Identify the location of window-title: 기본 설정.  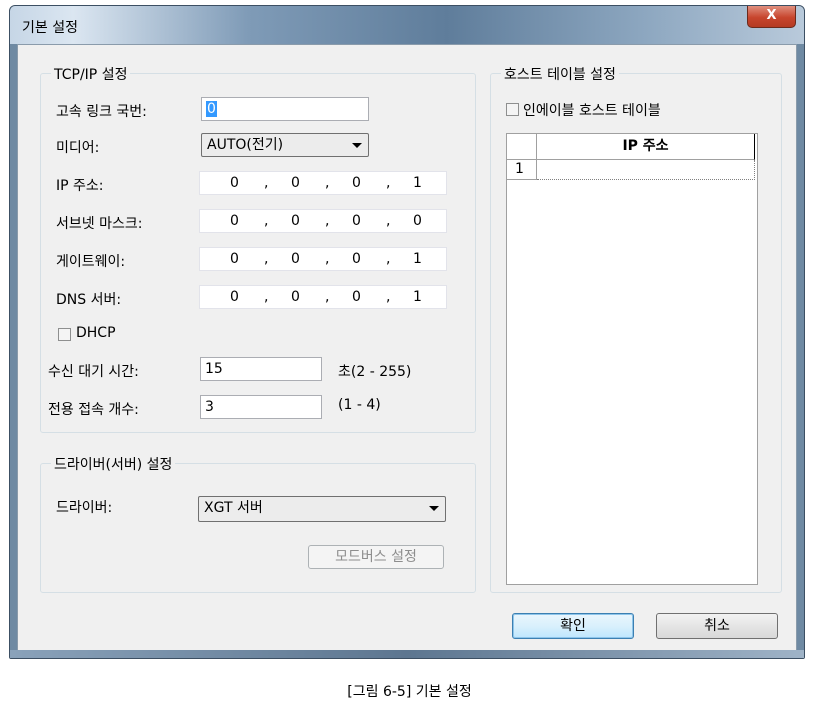
(50, 28).